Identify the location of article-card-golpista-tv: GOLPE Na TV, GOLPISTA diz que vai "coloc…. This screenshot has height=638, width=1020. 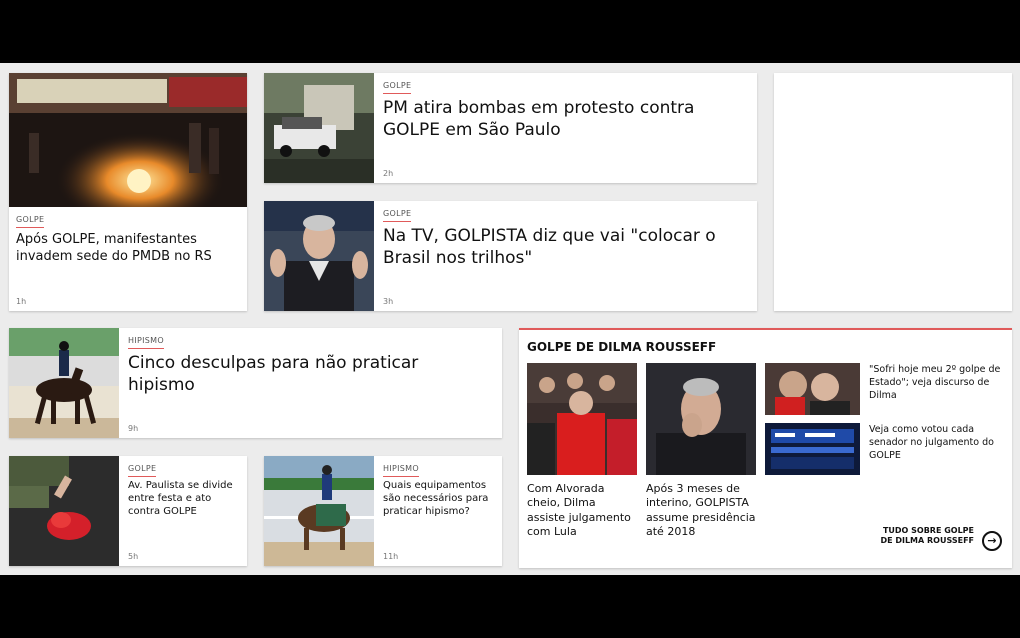
(510, 256).